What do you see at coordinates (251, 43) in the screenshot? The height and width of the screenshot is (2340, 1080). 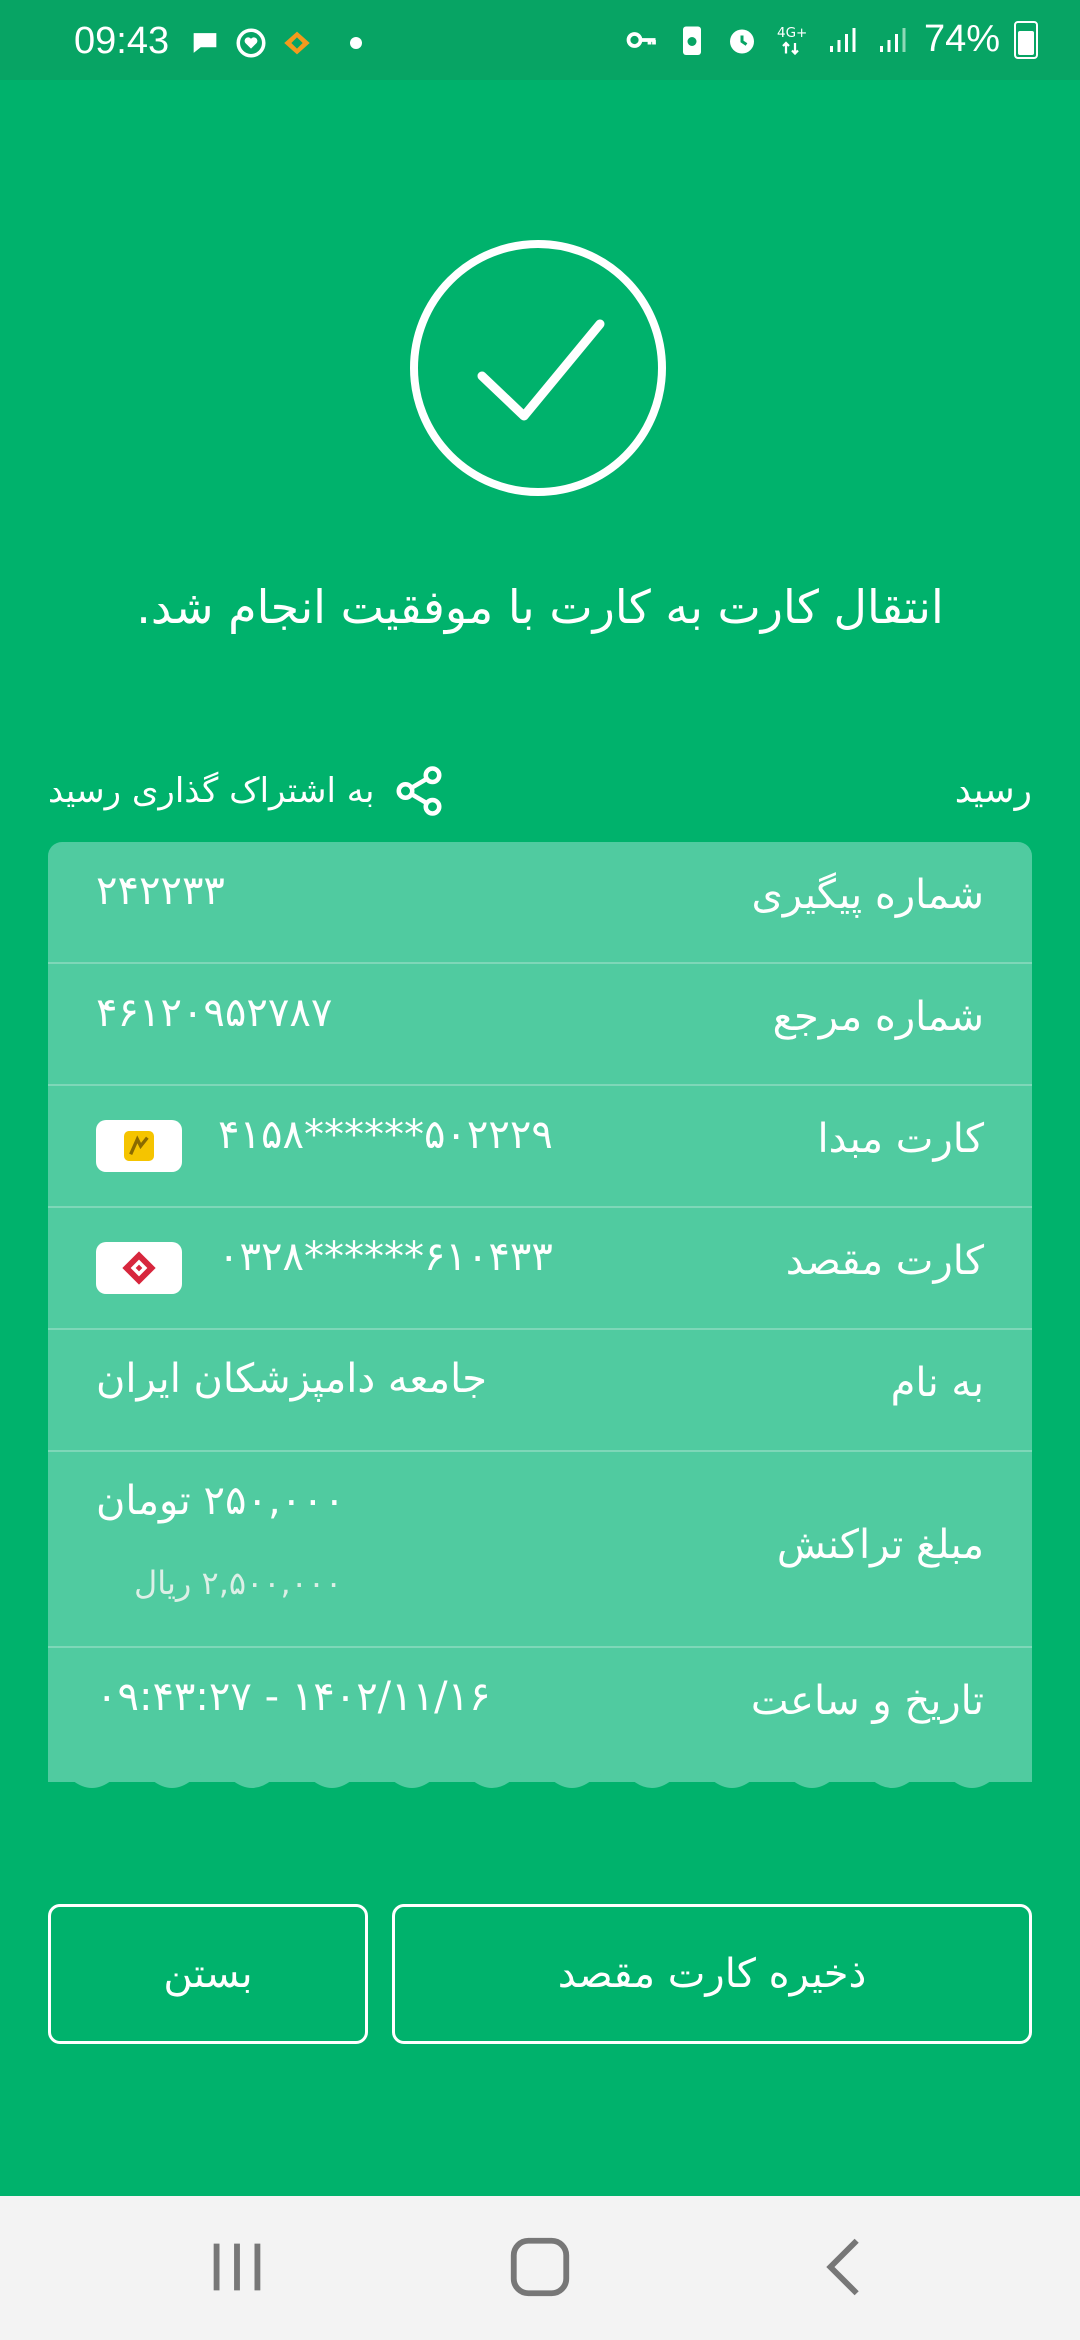 I see `heart-shield-icon` at bounding box center [251, 43].